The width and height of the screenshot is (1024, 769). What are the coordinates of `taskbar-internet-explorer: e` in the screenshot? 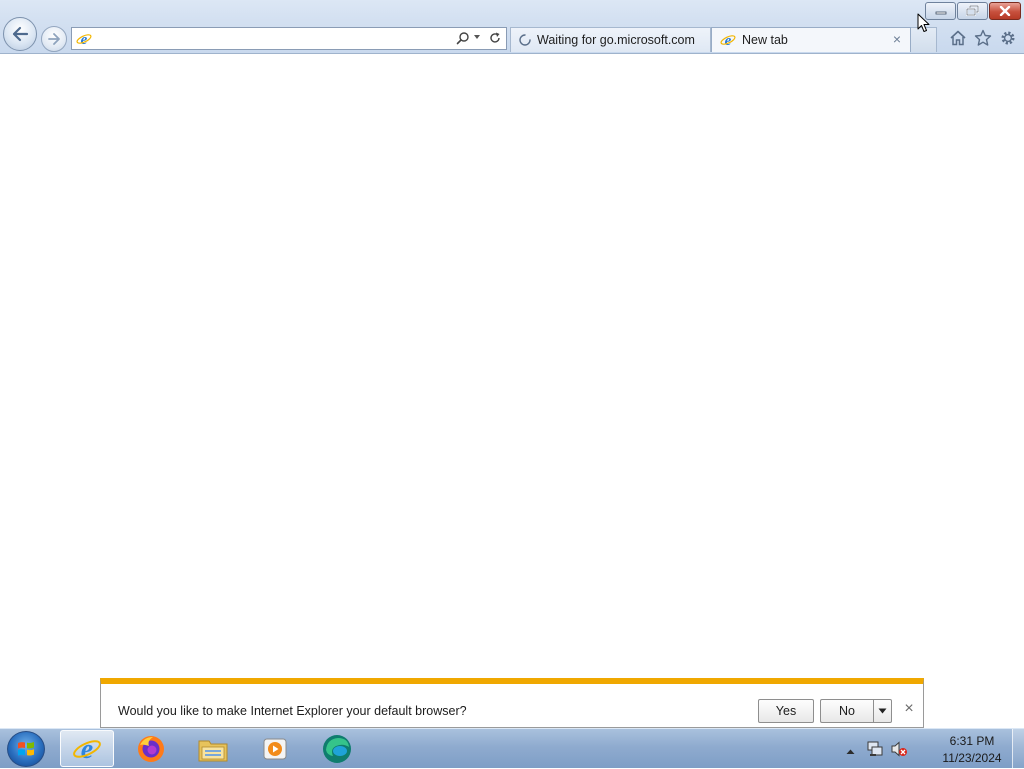 It's located at (87, 748).